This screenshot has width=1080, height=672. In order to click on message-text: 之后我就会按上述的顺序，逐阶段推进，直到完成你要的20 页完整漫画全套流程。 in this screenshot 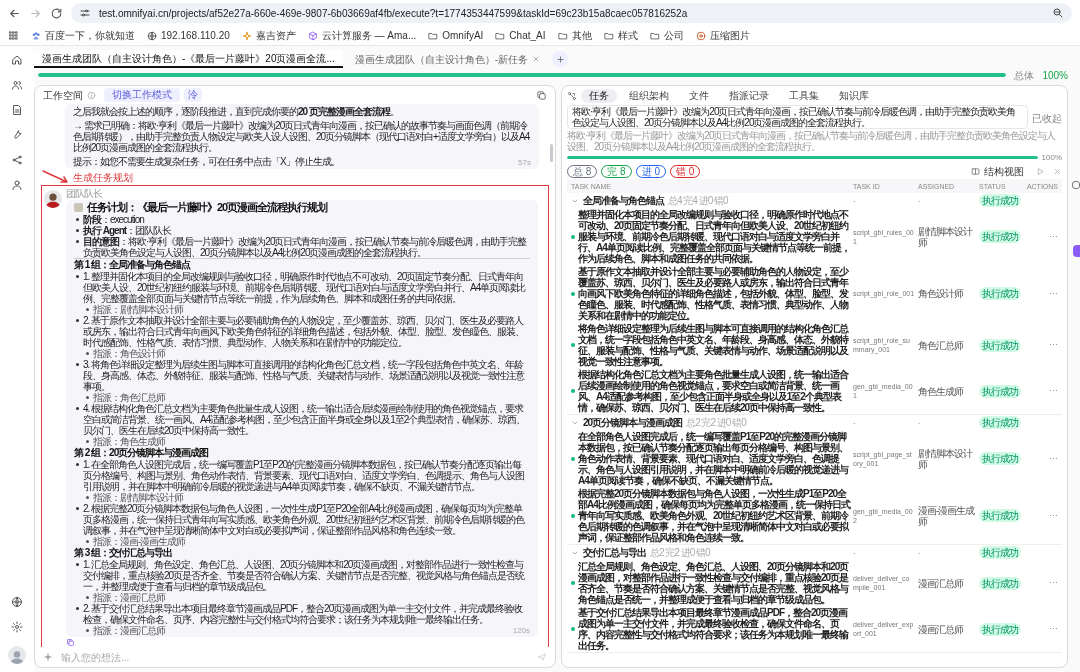, I will do `click(236, 111)`.